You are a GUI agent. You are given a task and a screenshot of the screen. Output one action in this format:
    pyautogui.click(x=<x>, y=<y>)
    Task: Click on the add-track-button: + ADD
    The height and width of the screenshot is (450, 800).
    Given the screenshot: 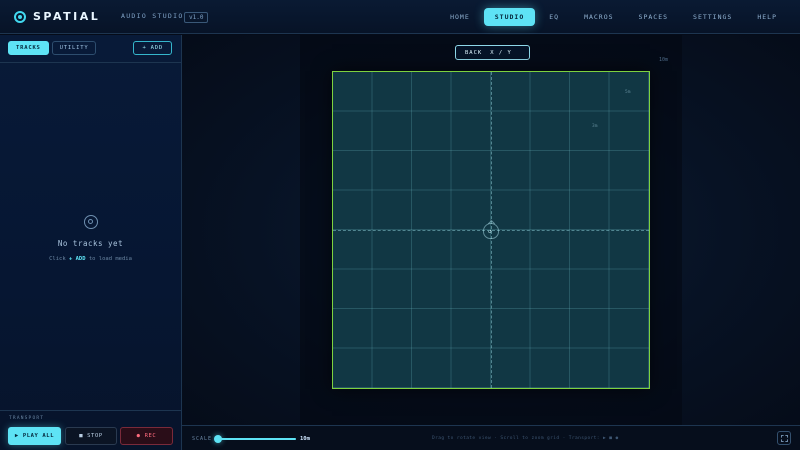 What is the action you would take?
    pyautogui.click(x=152, y=48)
    